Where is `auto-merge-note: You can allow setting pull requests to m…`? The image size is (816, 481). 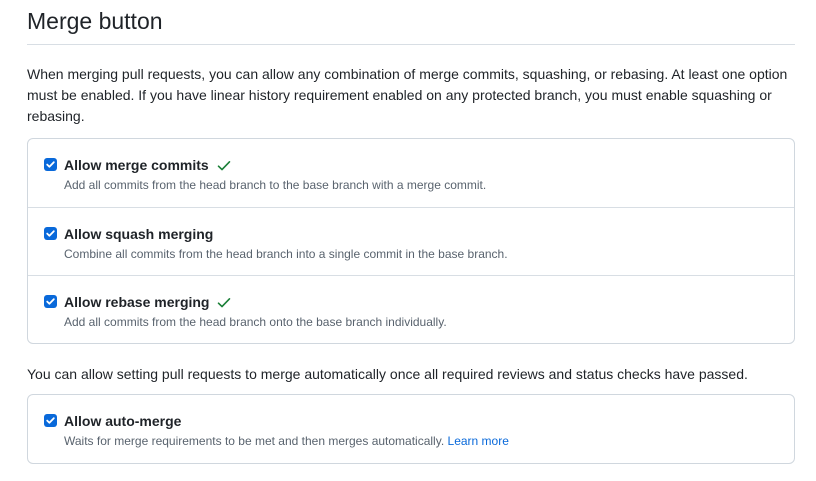 auto-merge-note: You can allow setting pull requests to m… is located at coordinates (387, 374).